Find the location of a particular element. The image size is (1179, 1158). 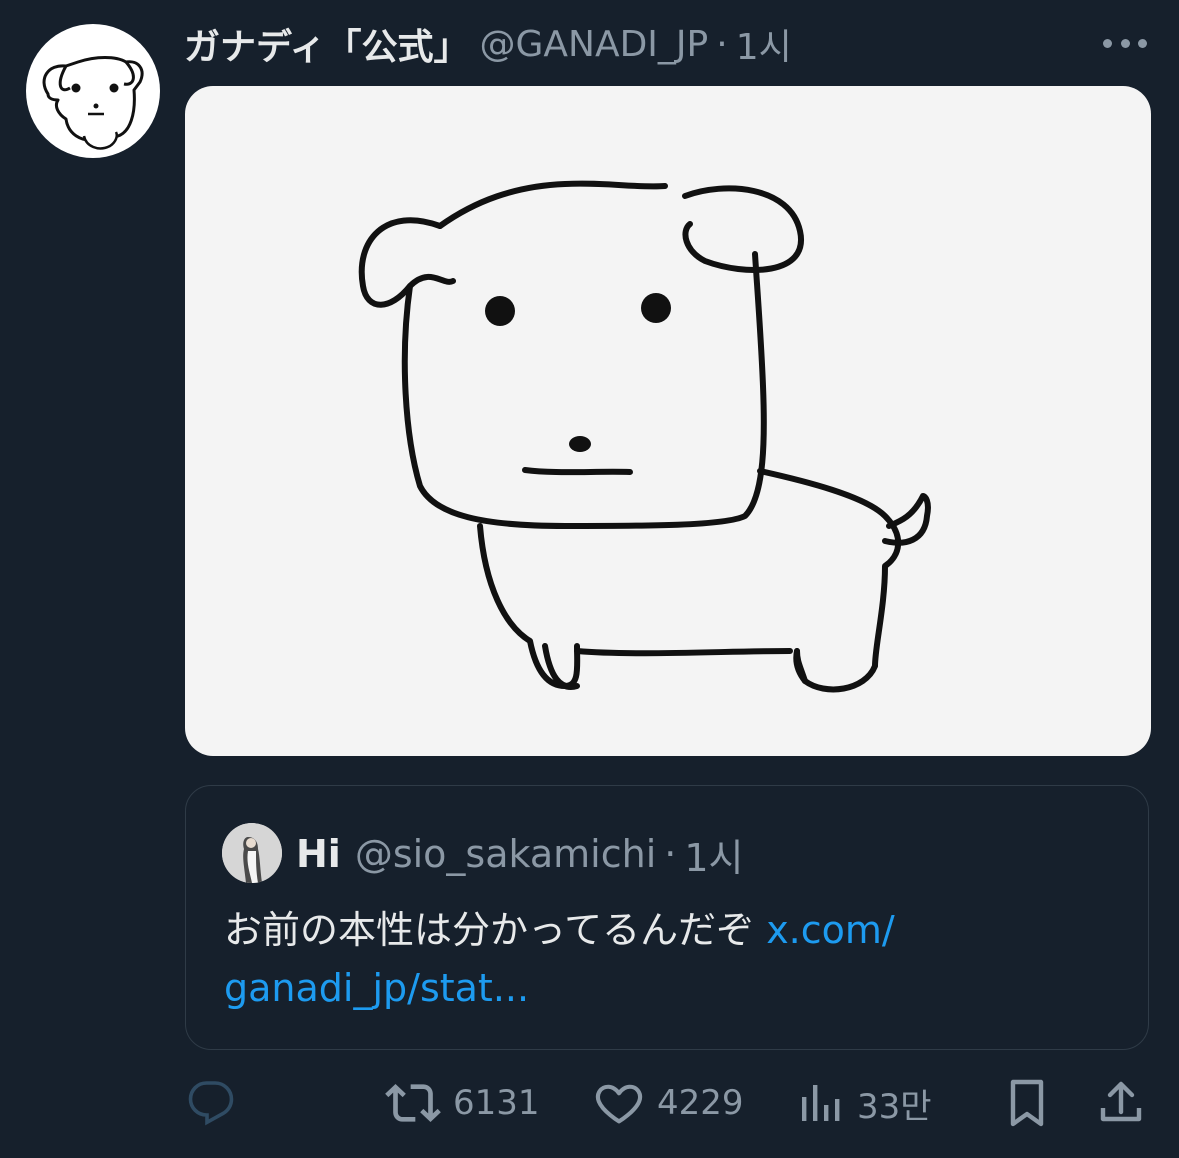

heart-icon is located at coordinates (619, 1104).